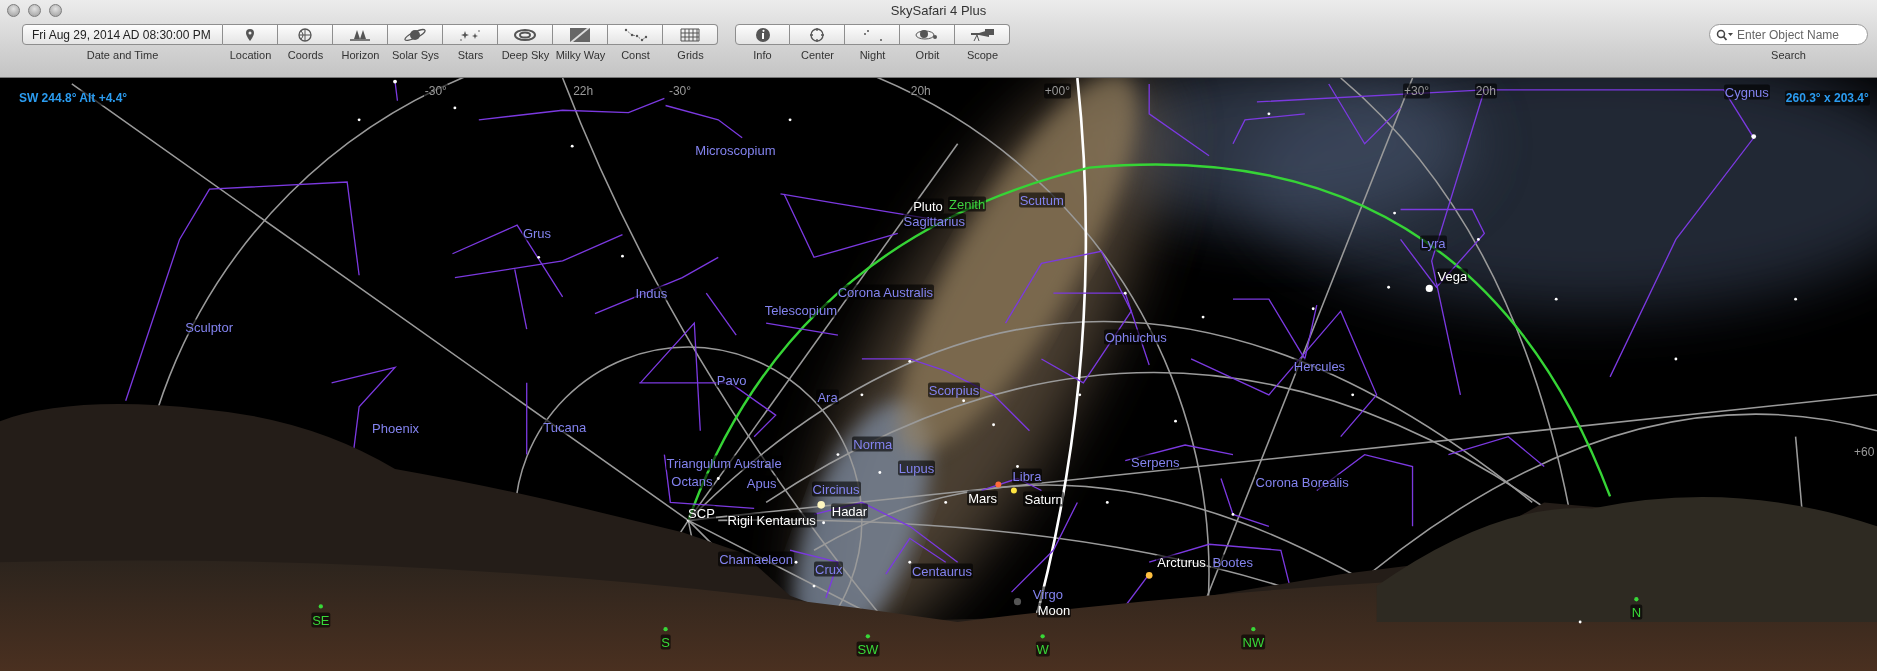 The height and width of the screenshot is (671, 1877). What do you see at coordinates (73, 98) in the screenshot?
I see `view-readout: SW 244.8° Alt +4.4°` at bounding box center [73, 98].